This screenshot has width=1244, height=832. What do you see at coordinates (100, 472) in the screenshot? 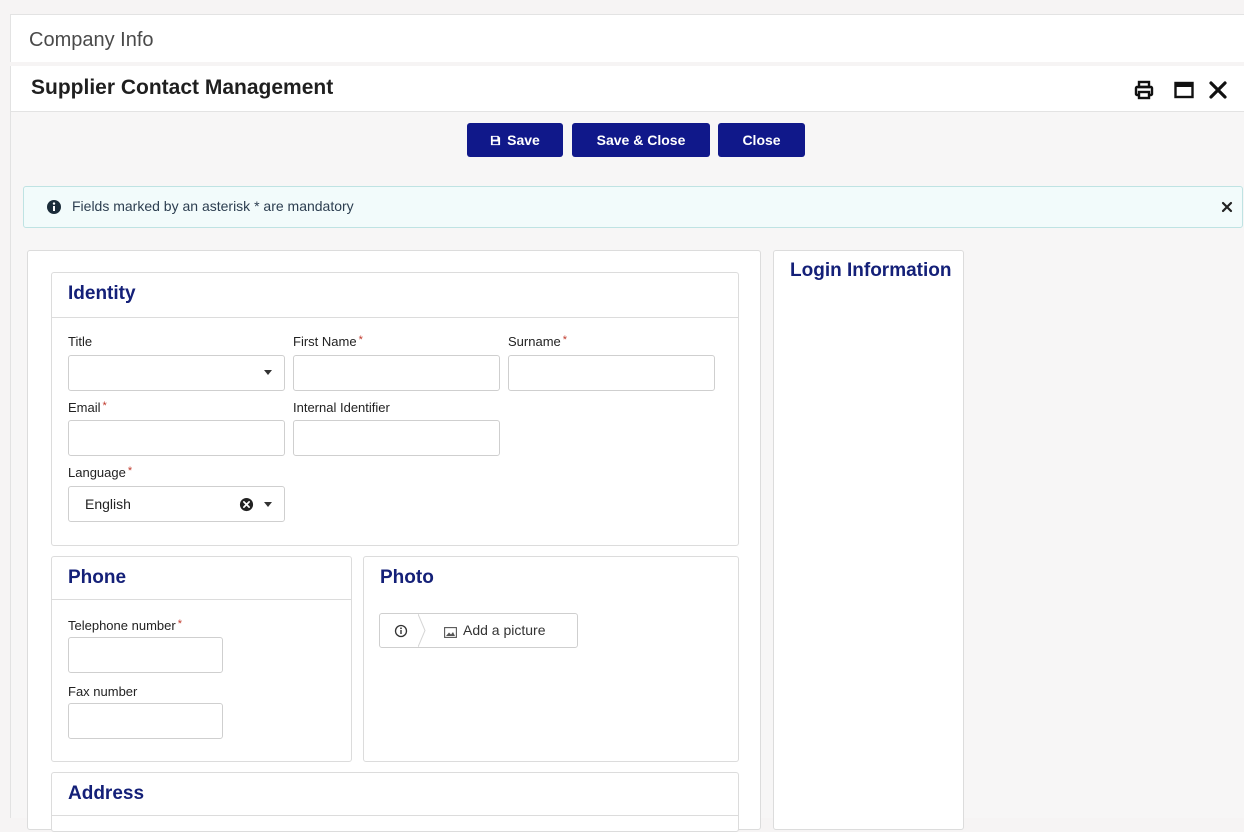
I see `language-label: Language *` at bounding box center [100, 472].